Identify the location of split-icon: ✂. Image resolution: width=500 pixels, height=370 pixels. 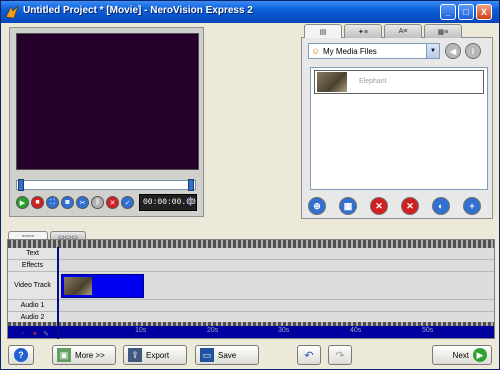
(82, 202).